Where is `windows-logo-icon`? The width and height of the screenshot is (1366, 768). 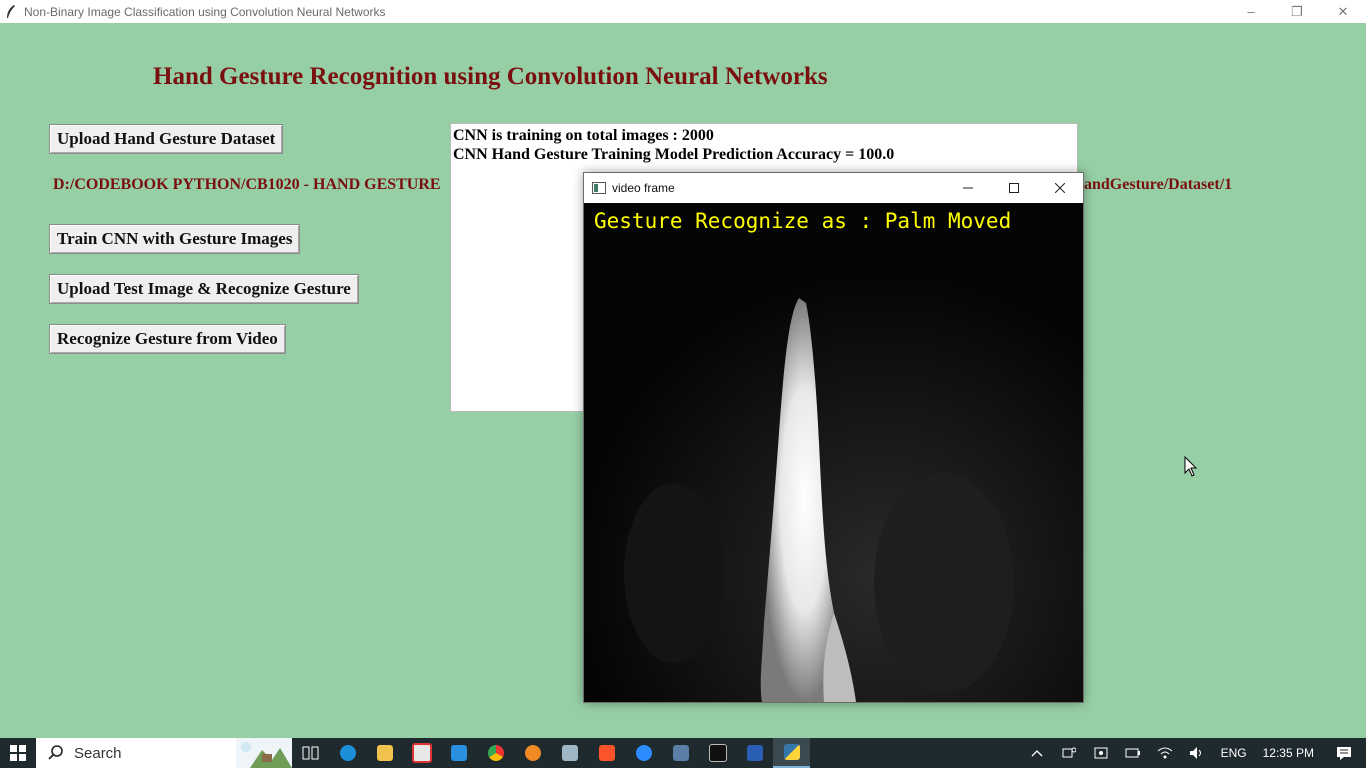
windows-logo-icon is located at coordinates (18, 753).